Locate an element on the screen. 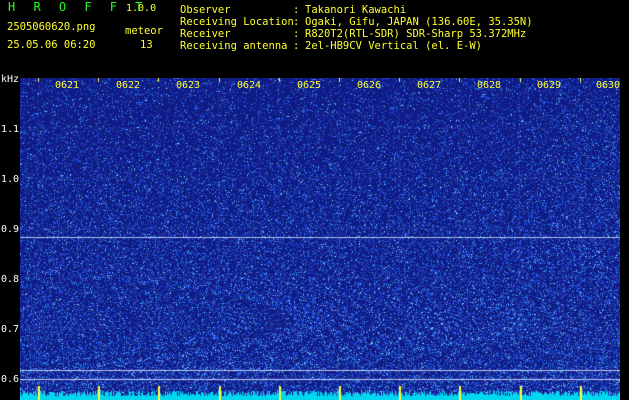 The width and height of the screenshot is (629, 400). time-tick-label: 0627 is located at coordinates (429, 85).